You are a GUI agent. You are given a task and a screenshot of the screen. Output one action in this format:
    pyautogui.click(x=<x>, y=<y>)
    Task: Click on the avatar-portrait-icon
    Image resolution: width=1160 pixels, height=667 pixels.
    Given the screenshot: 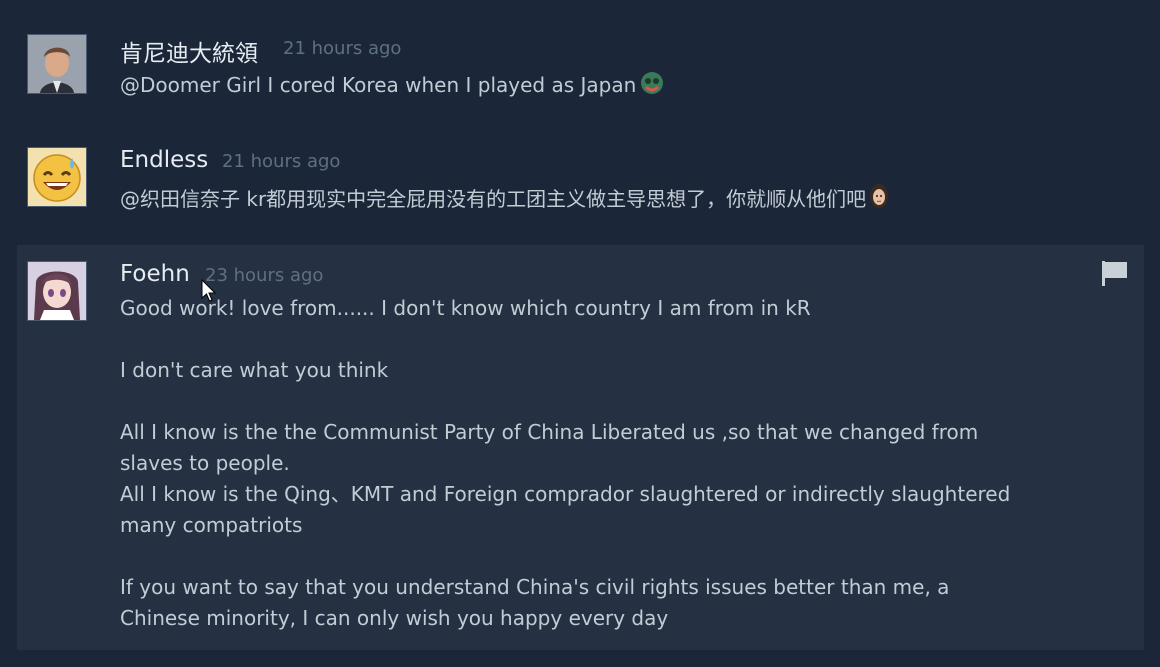 What is the action you would take?
    pyautogui.click(x=57, y=64)
    